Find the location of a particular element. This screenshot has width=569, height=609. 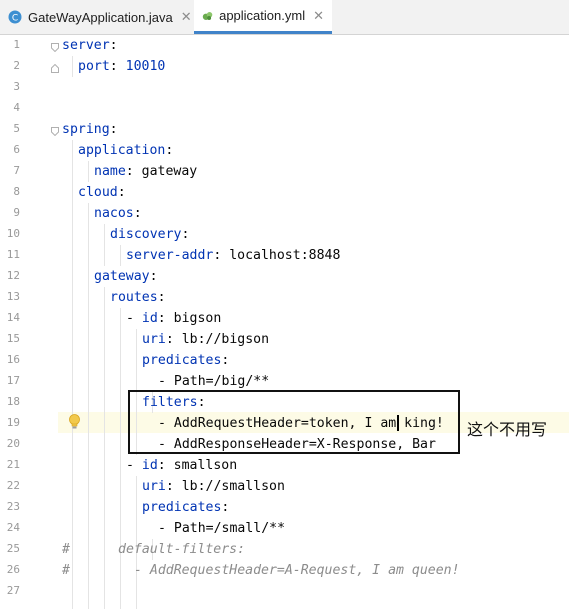

code-line: - id: smallson is located at coordinates (182, 465).